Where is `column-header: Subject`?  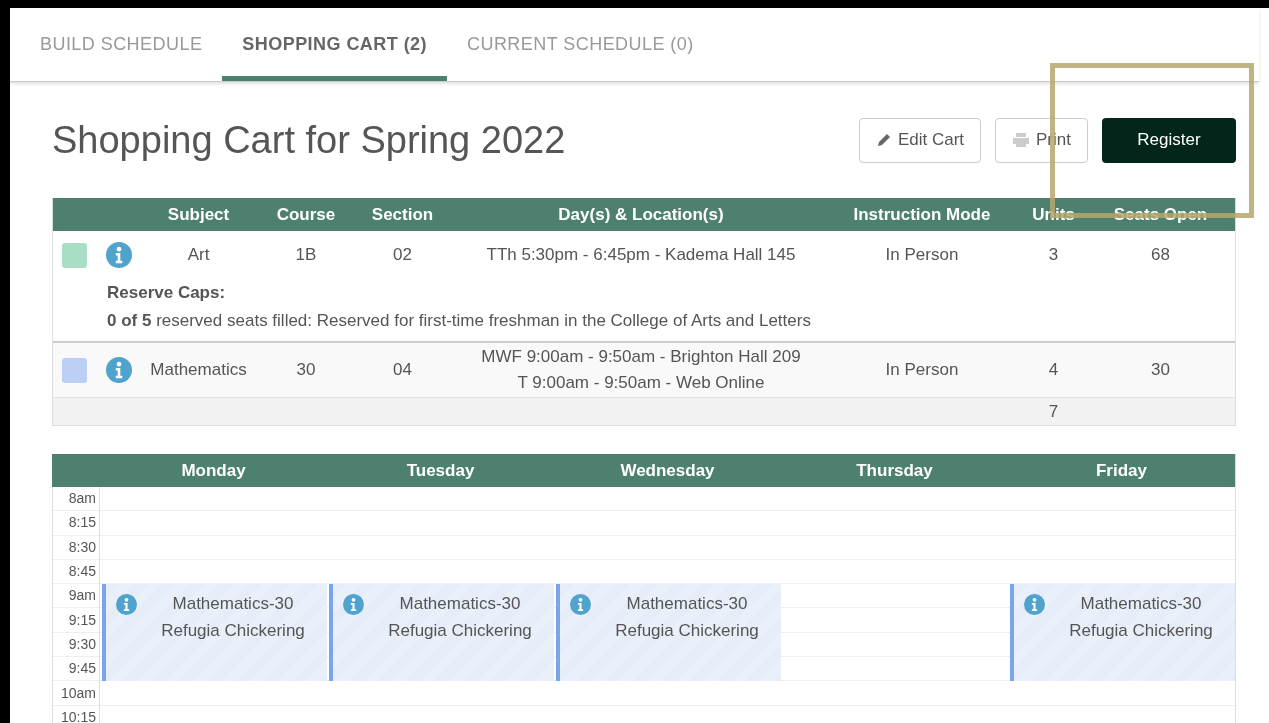
column-header: Subject is located at coordinates (198, 214).